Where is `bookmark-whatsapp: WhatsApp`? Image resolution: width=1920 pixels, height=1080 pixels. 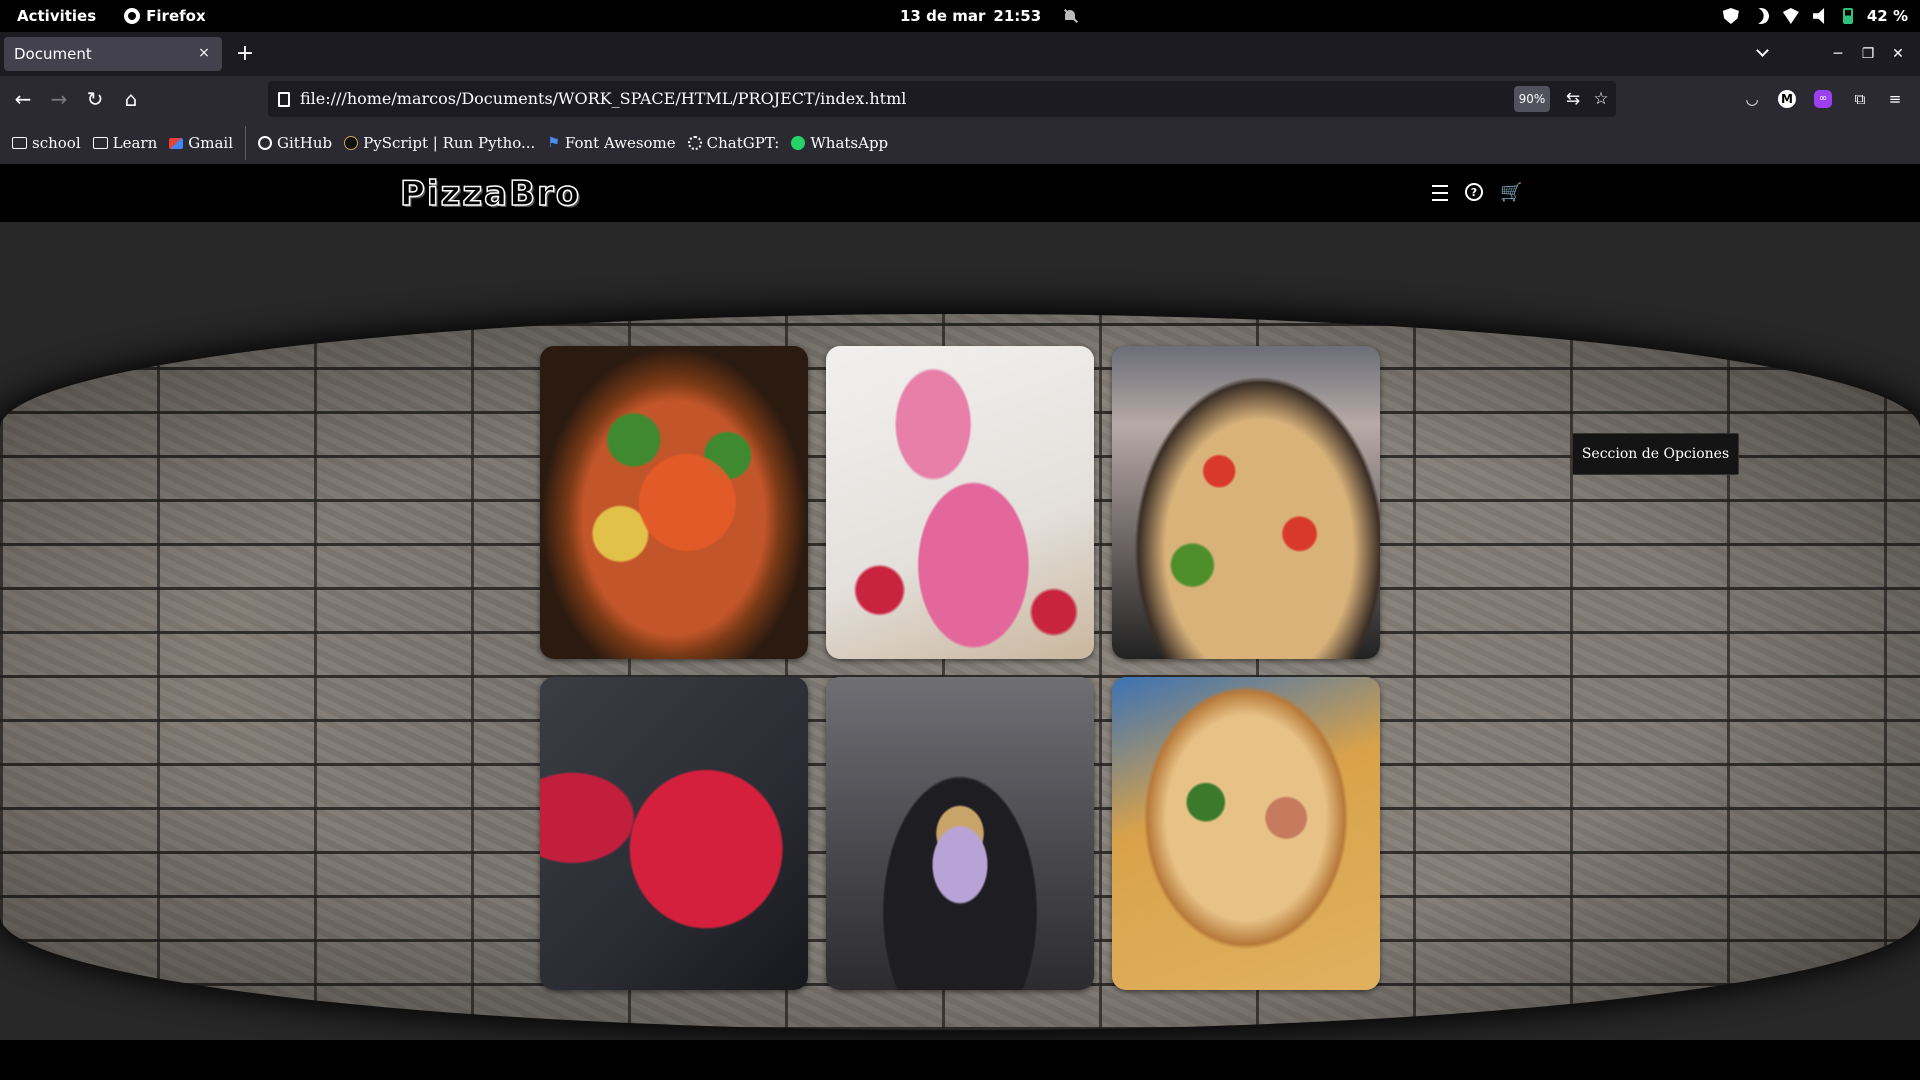
bookmark-whatsapp: WhatsApp is located at coordinates (839, 143).